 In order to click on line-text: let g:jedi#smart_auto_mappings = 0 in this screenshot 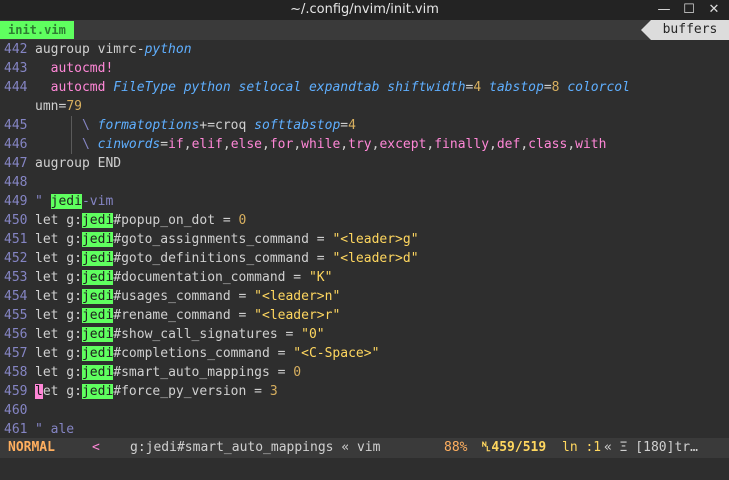, I will do `click(168, 372)`.